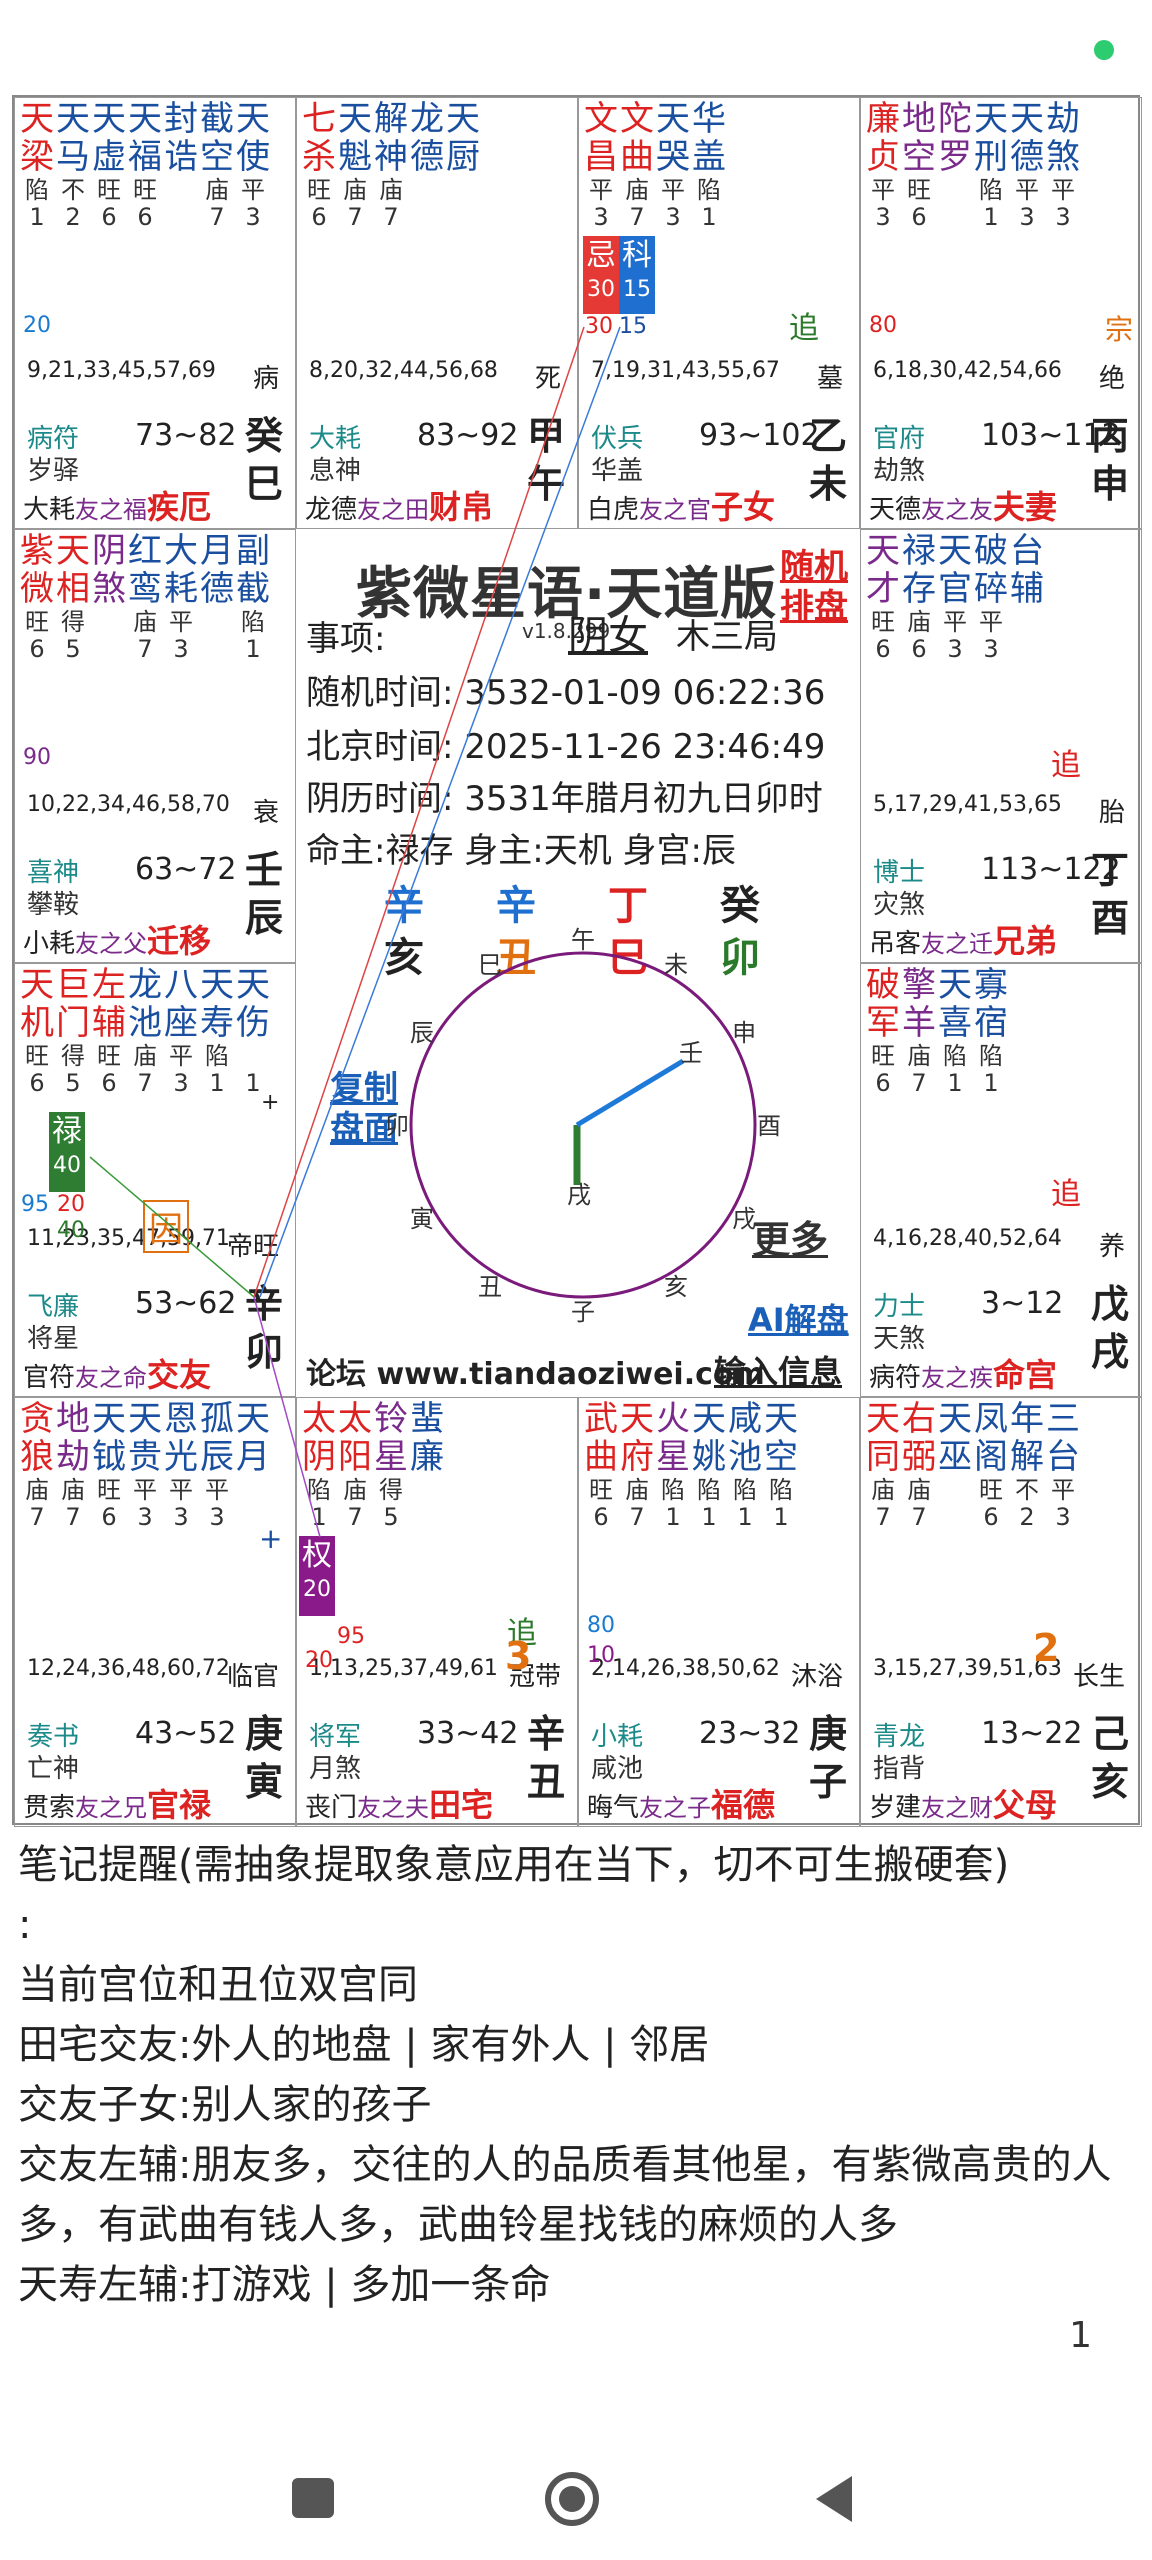  Describe the element at coordinates (217, 190) in the screenshot. I see `brightness: 庙` at that location.